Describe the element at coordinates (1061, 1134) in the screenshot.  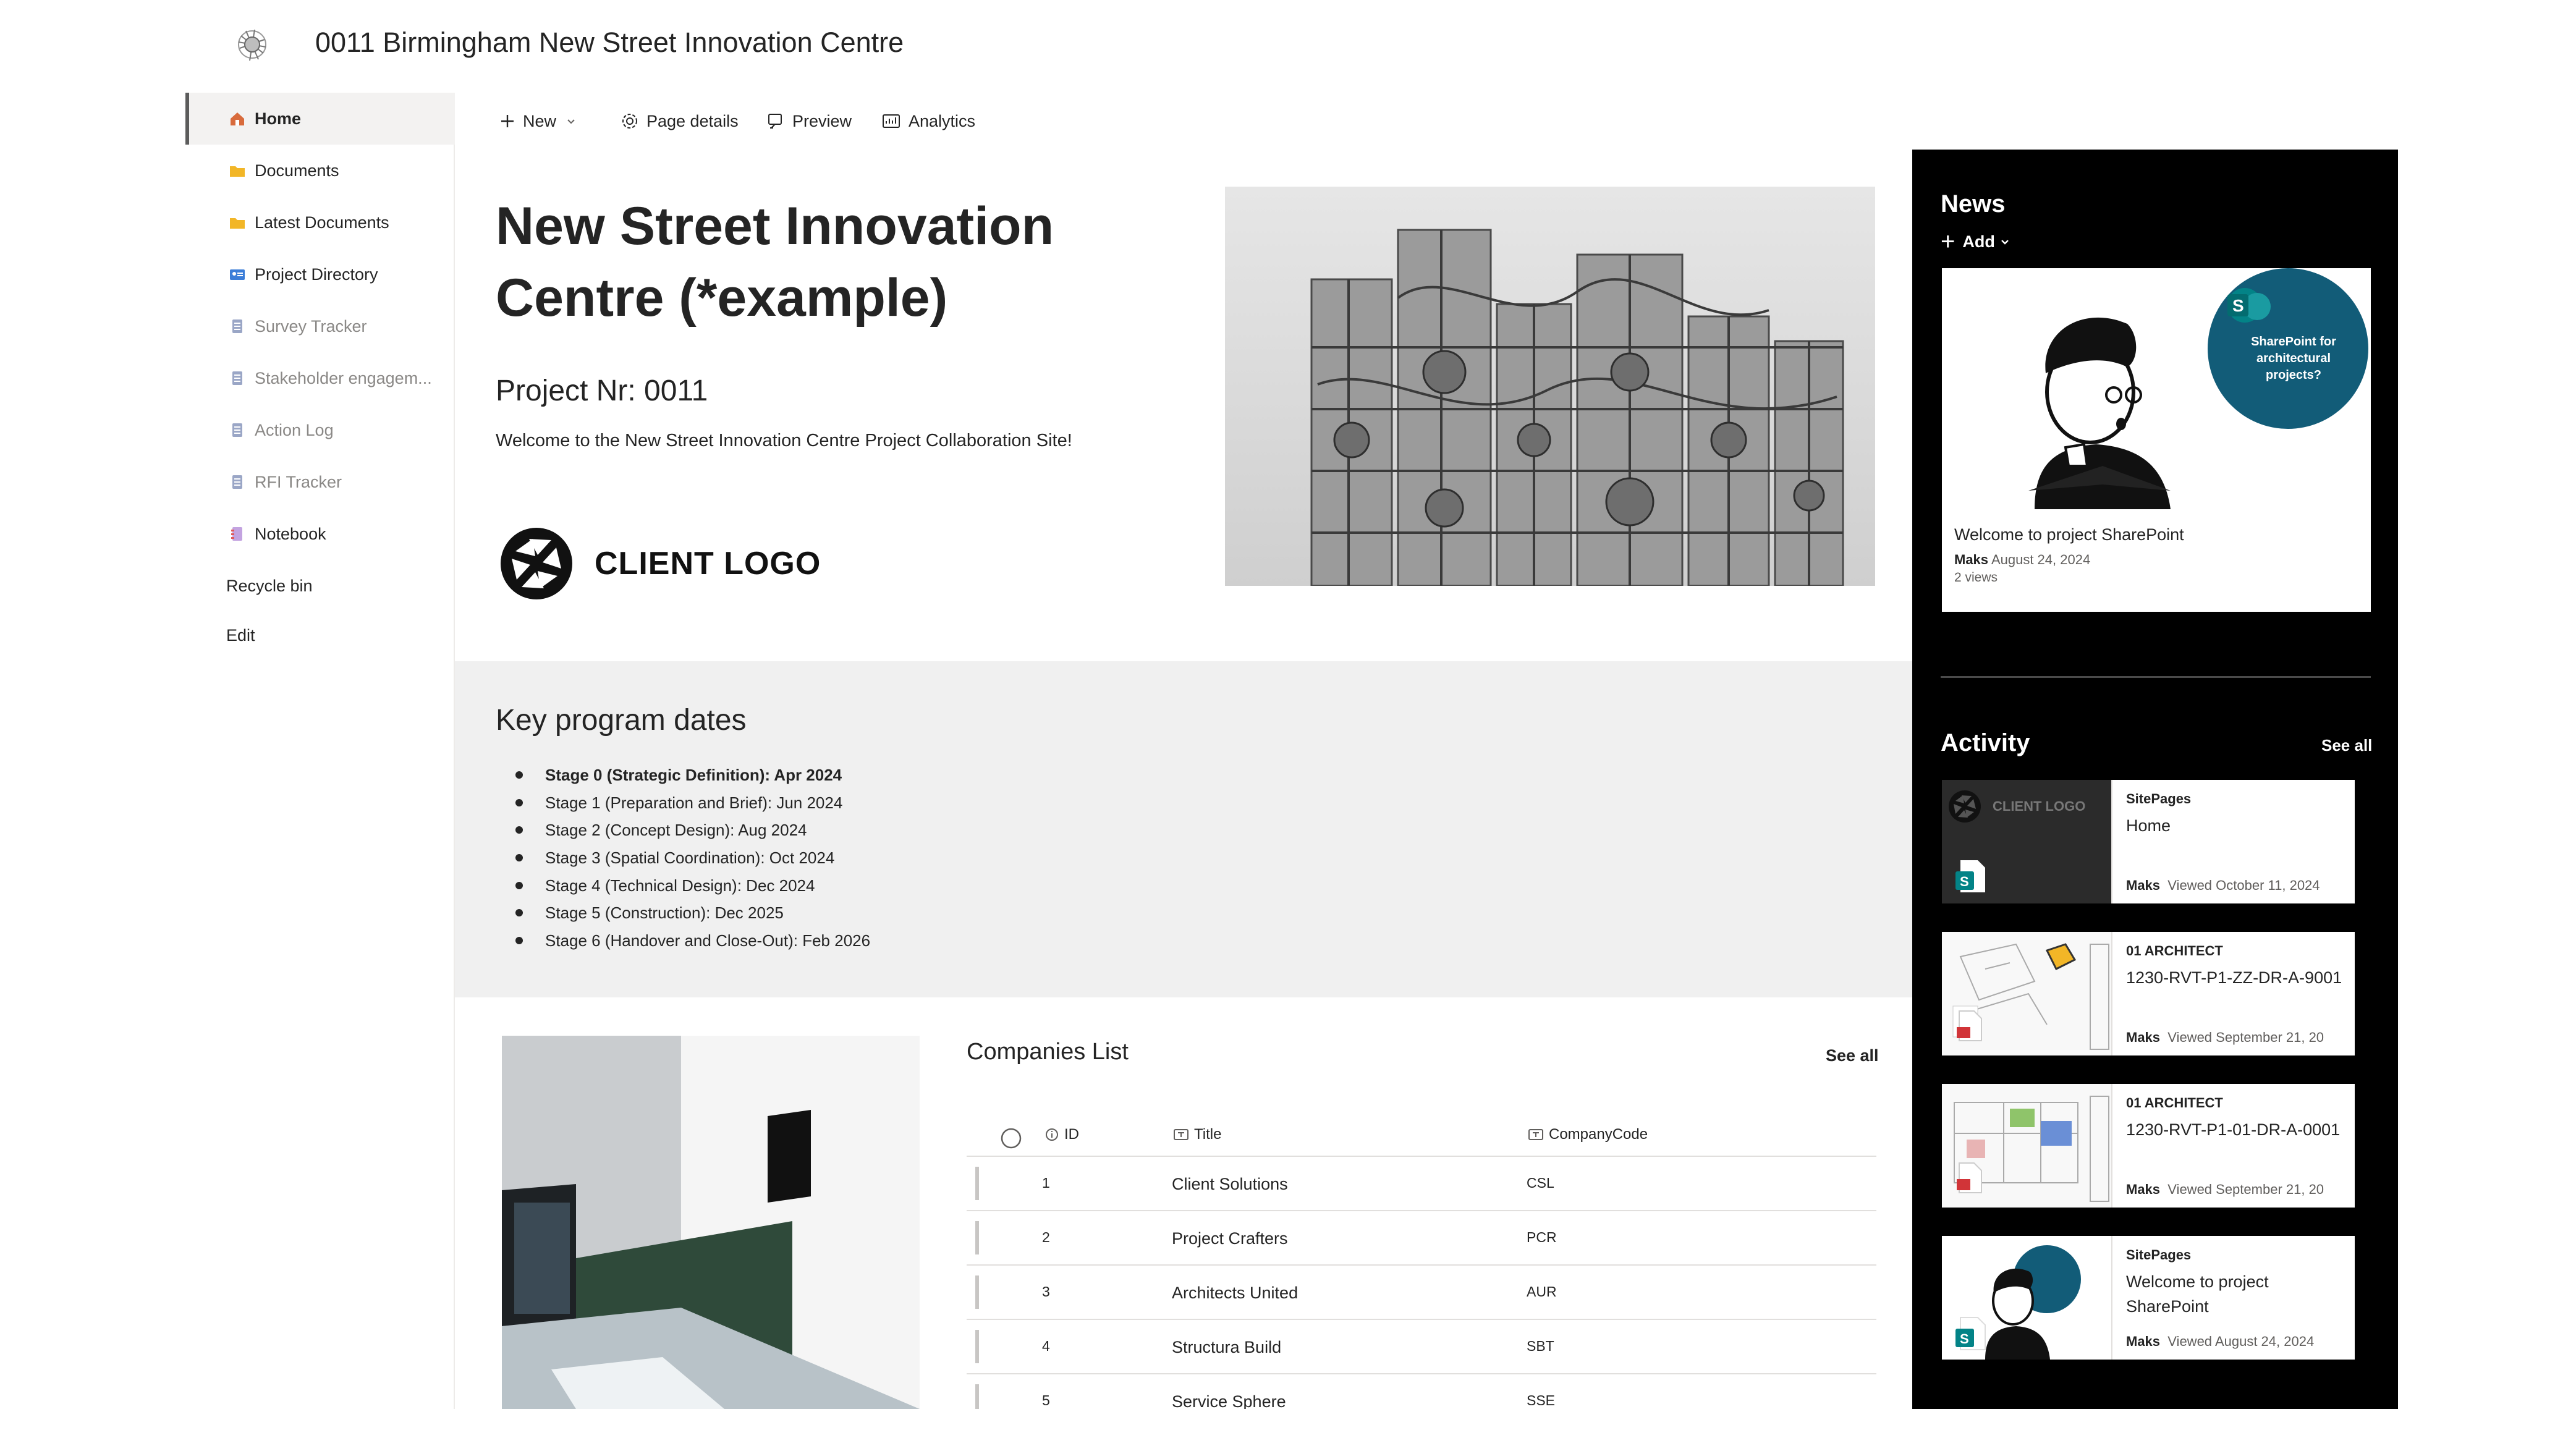
I see `column-header-id: ID` at that location.